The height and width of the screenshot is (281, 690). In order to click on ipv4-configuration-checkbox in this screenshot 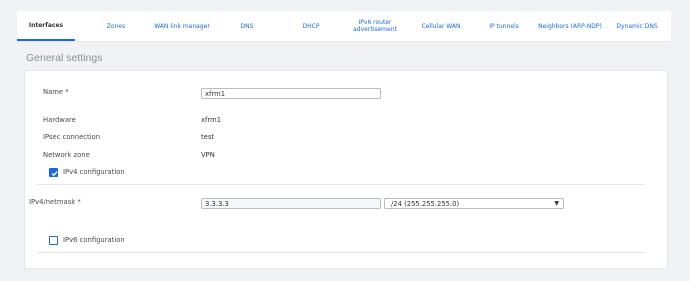, I will do `click(53, 172)`.